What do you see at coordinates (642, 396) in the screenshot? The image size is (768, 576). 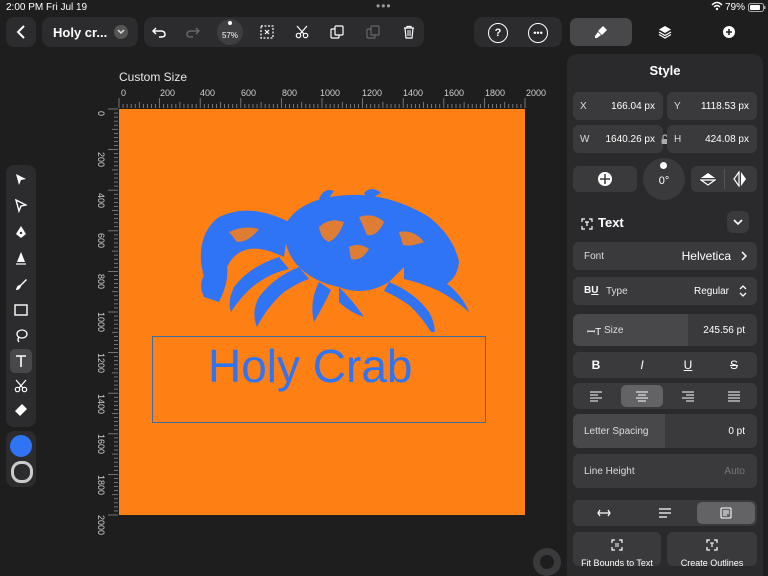 I see `align-center-icon` at bounding box center [642, 396].